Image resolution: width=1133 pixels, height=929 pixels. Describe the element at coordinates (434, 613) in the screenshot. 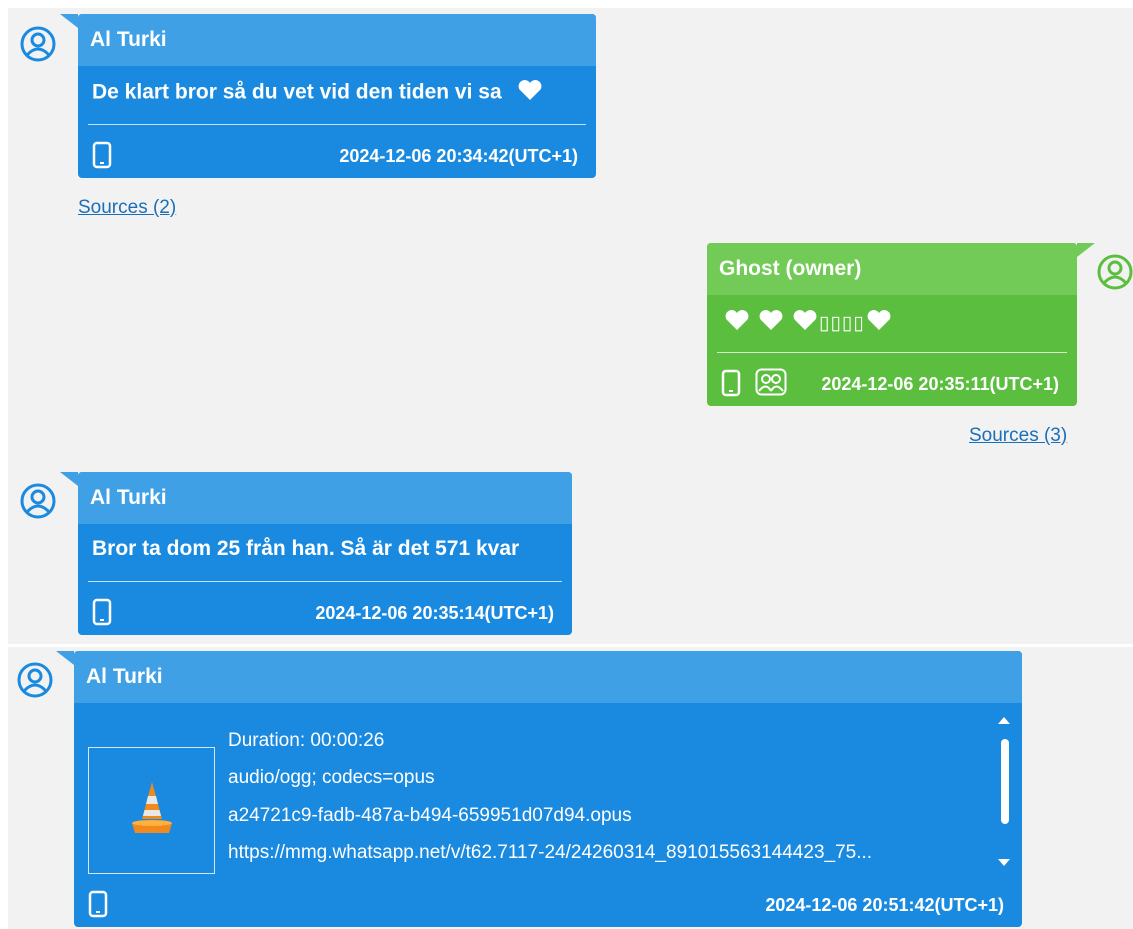

I see `message-timestamp: 2024-12-06 20:35:14(UTC+1)` at that location.